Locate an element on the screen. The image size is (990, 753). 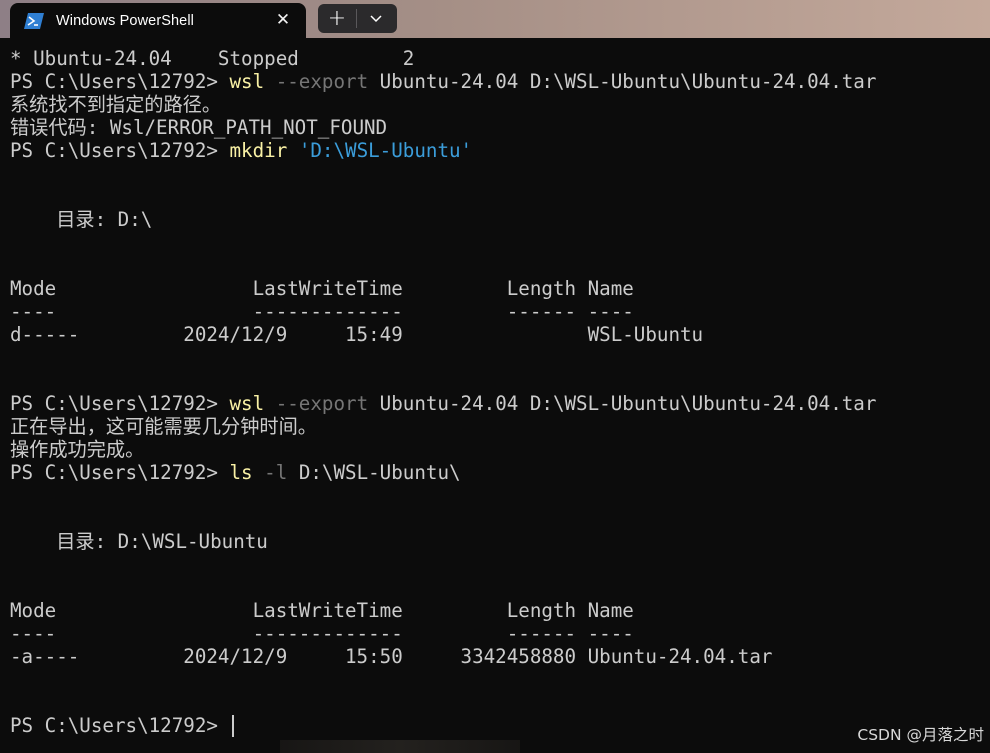
terminal-line: 目录: D:\ is located at coordinates (497, 219).